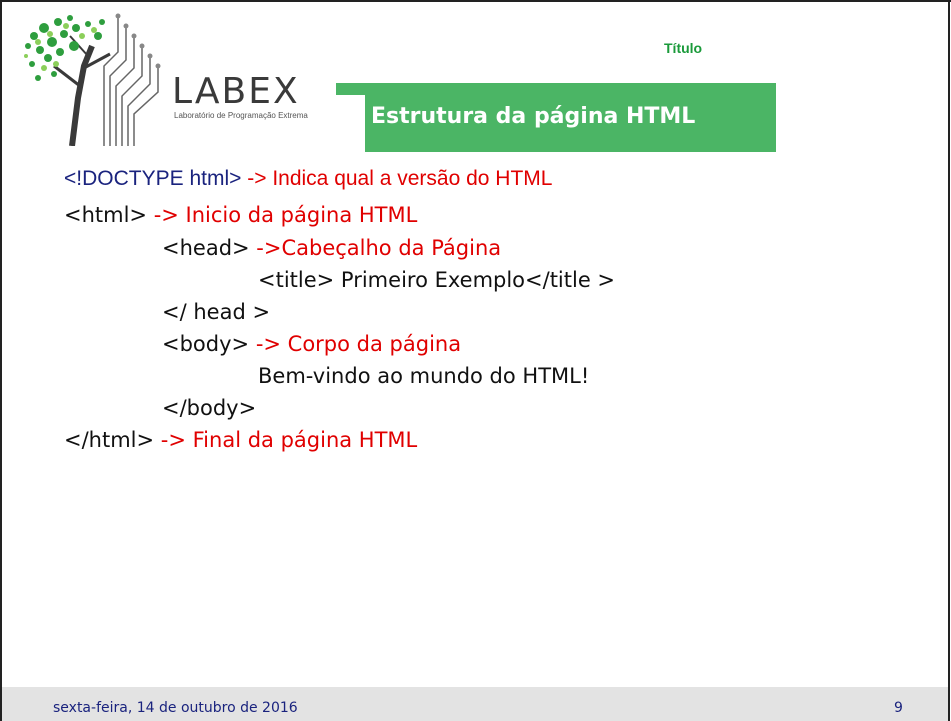 The width and height of the screenshot is (951, 721). Describe the element at coordinates (236, 91) in the screenshot. I see `logo-wordmark: LABEX` at that location.